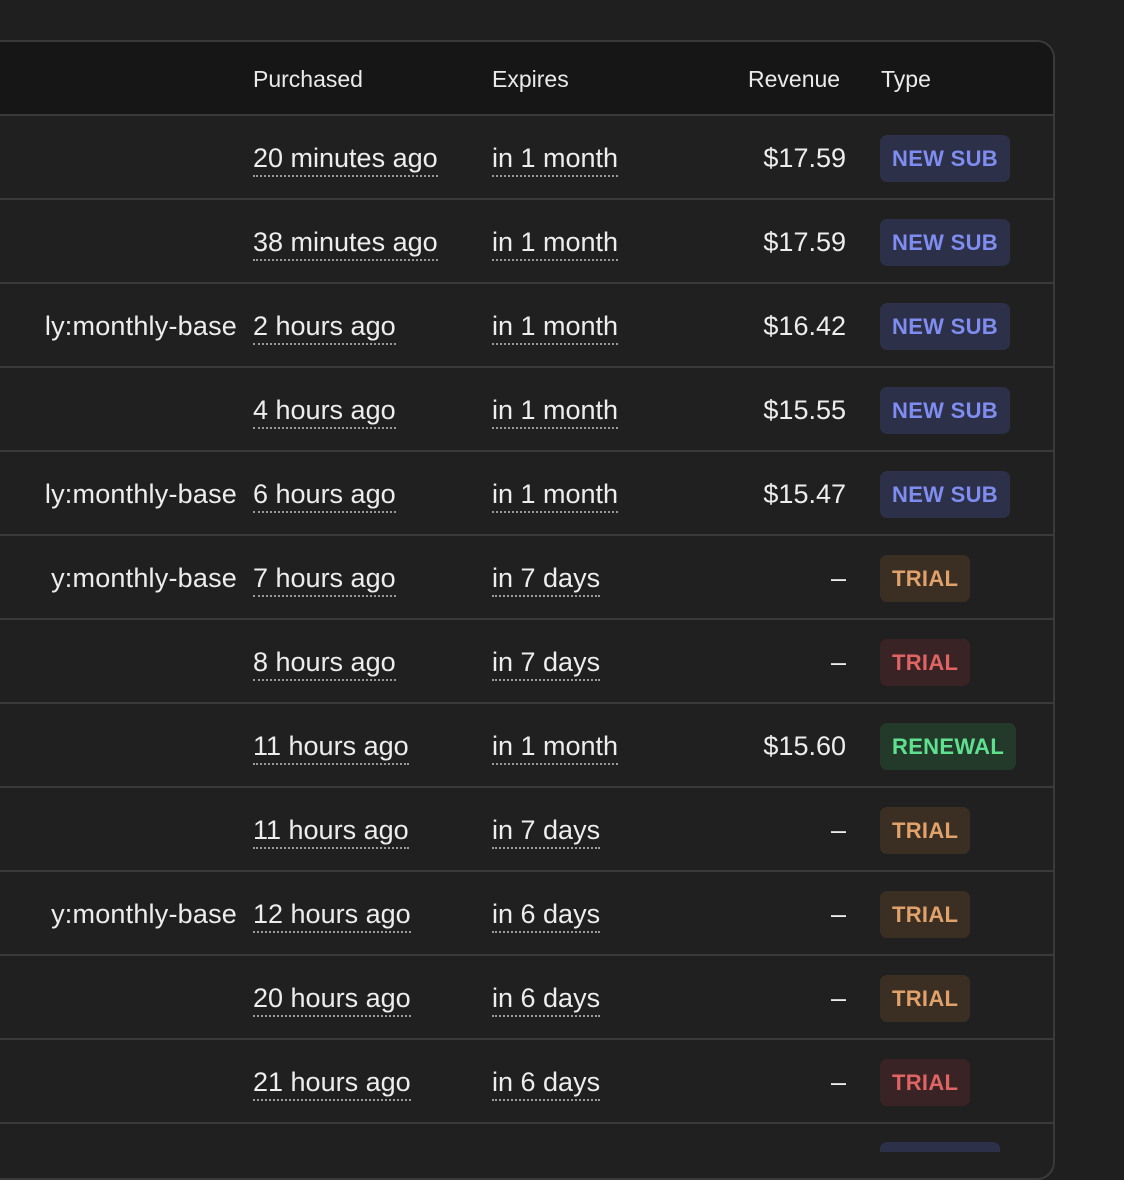 The image size is (1124, 1180). Describe the element at coordinates (345, 244) in the screenshot. I see `purchased-time-label: 38 minutes ago` at that location.